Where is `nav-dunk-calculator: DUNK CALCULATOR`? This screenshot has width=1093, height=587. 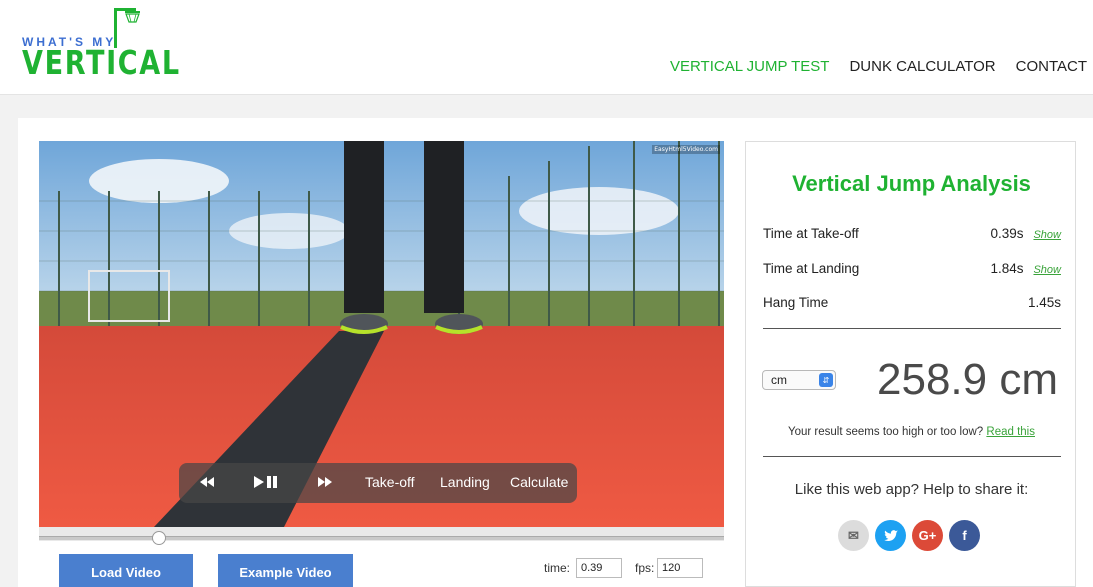 nav-dunk-calculator: DUNK CALCULATOR is located at coordinates (922, 66).